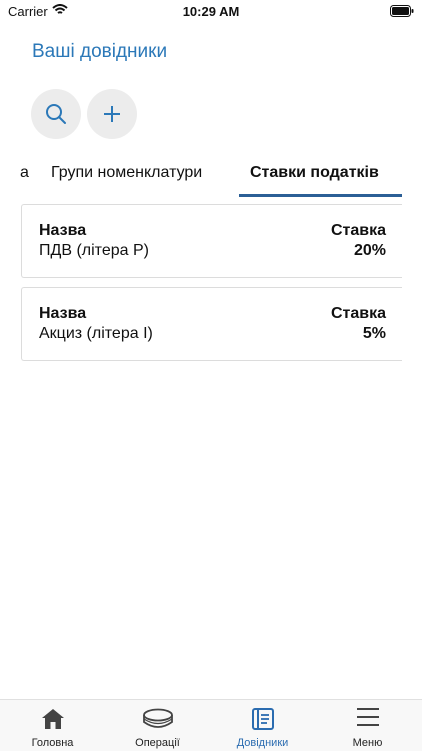 The width and height of the screenshot is (422, 751). I want to click on tab-tax-rates: Ставки податків, so click(314, 173).